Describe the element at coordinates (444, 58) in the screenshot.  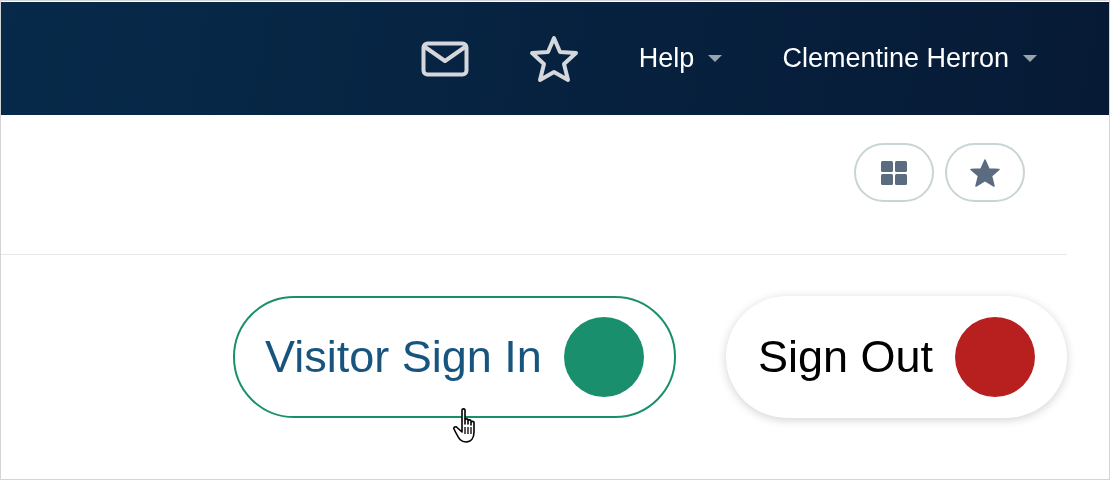
I see `mail-icon` at that location.